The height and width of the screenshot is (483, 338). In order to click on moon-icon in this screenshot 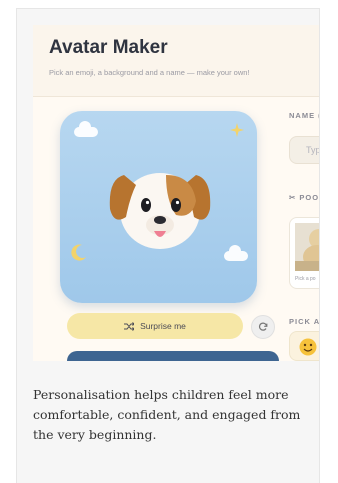, I will do `click(78, 252)`.